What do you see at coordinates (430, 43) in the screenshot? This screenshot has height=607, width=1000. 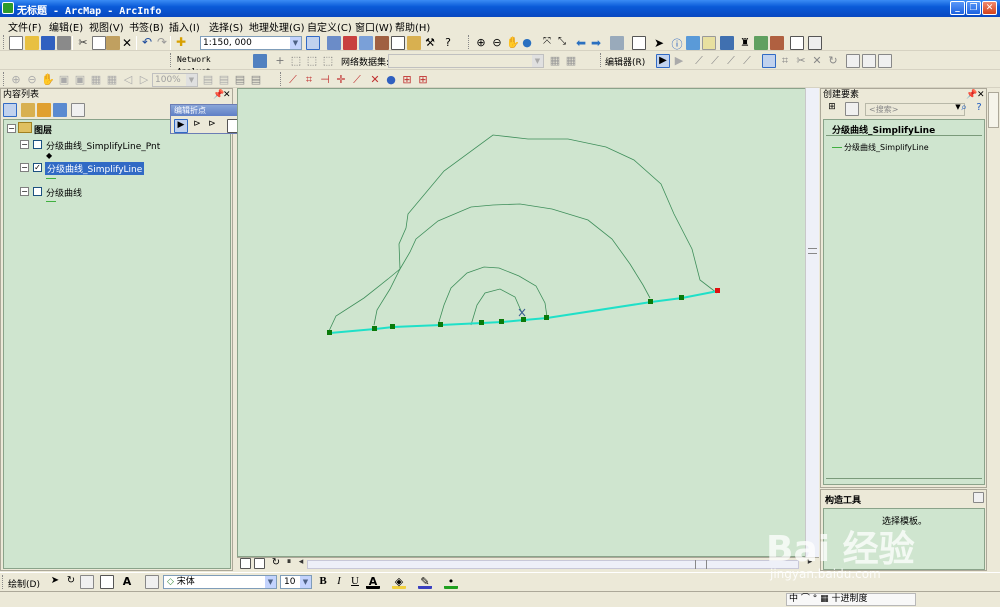 I see `hammer-icon: ⚒` at bounding box center [430, 43].